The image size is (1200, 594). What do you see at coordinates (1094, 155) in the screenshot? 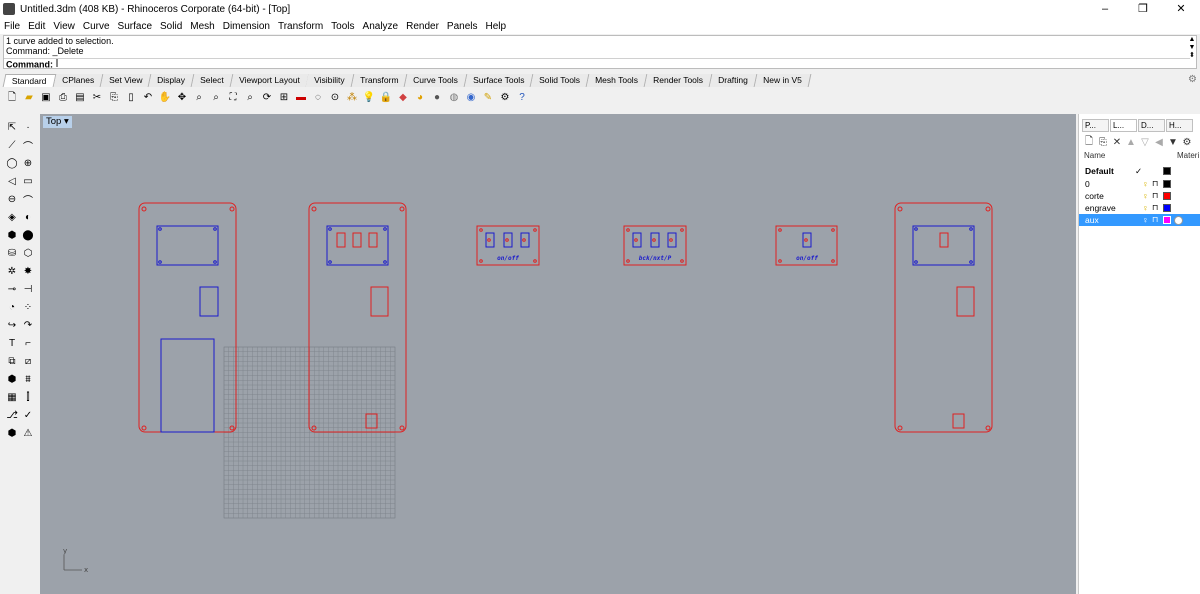
I see `name-column-header: Name` at bounding box center [1094, 155].